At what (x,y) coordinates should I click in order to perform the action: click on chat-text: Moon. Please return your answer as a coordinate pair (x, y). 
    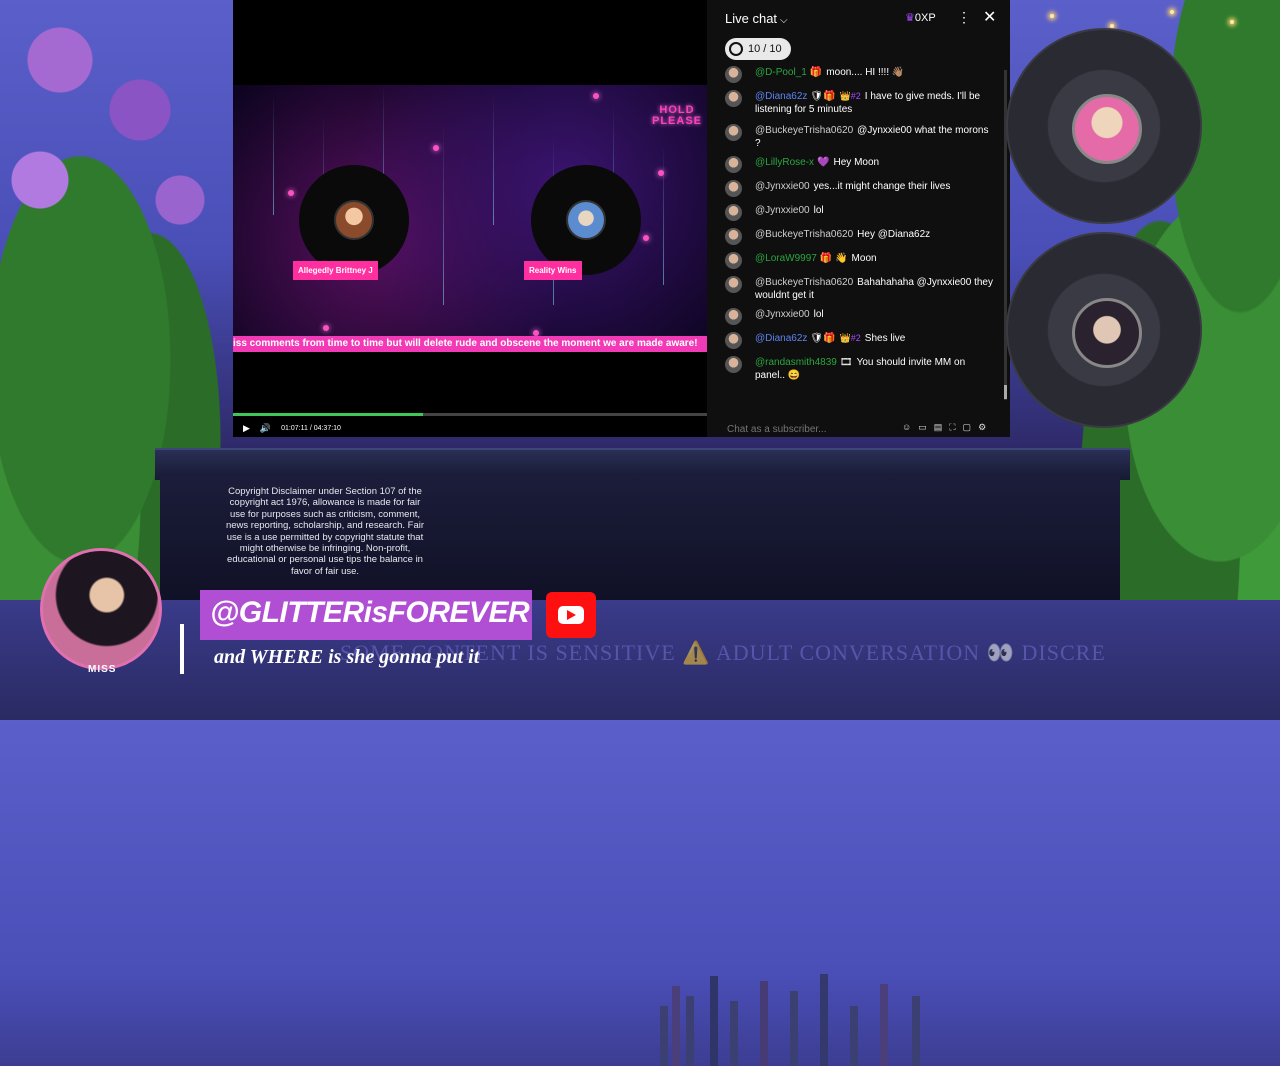
    Looking at the image, I should click on (864, 258).